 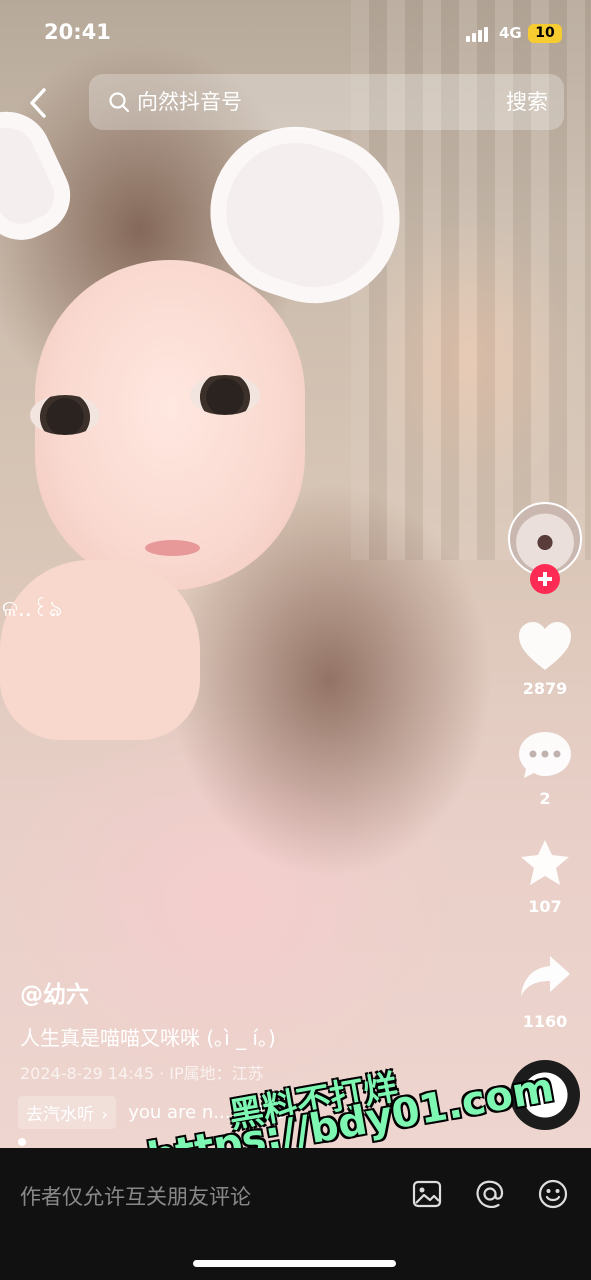 What do you see at coordinates (294, 1263) in the screenshot?
I see `home-indicator` at bounding box center [294, 1263].